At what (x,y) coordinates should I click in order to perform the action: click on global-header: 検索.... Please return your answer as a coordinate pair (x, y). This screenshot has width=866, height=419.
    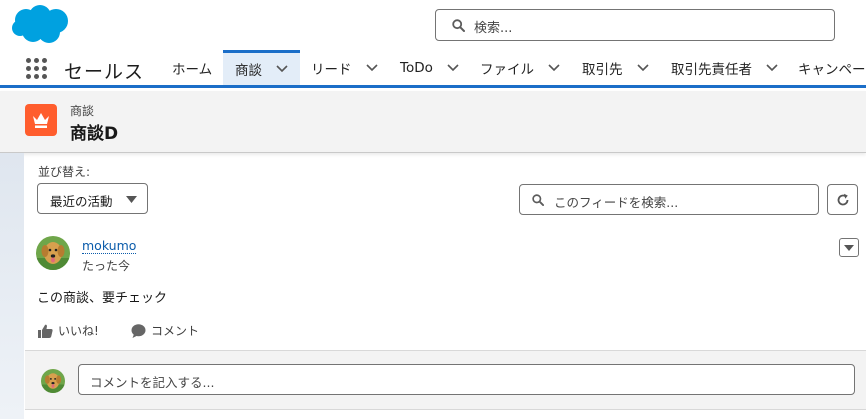
    Looking at the image, I should click on (433, 25).